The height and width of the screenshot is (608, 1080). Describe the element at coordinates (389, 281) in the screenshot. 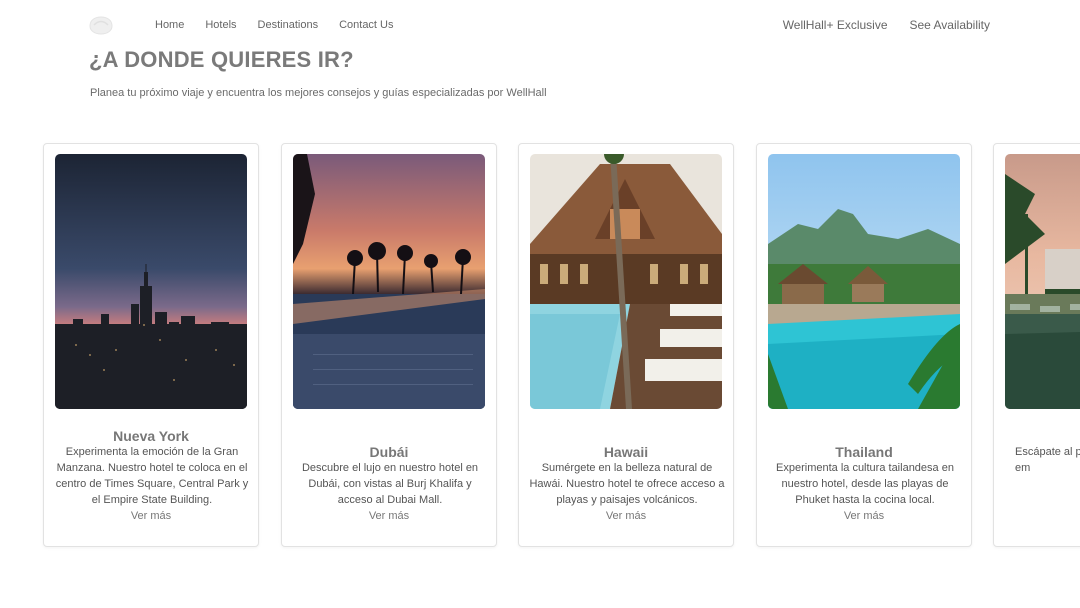

I see `dubai-image` at that location.